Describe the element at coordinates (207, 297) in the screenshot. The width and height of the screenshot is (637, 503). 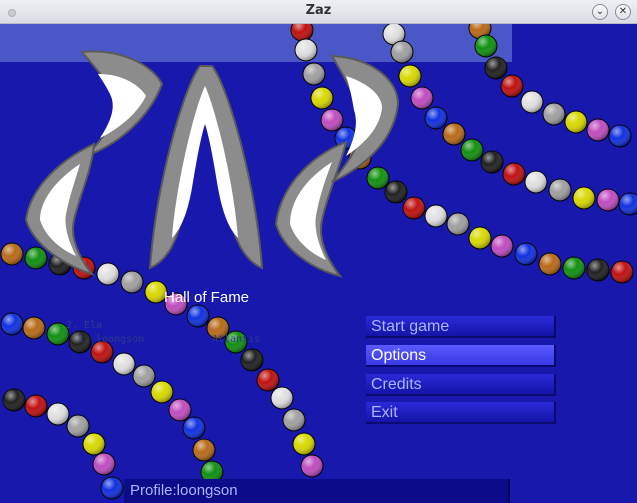
I see `hall-of-fame-title: Hall of Fame` at that location.